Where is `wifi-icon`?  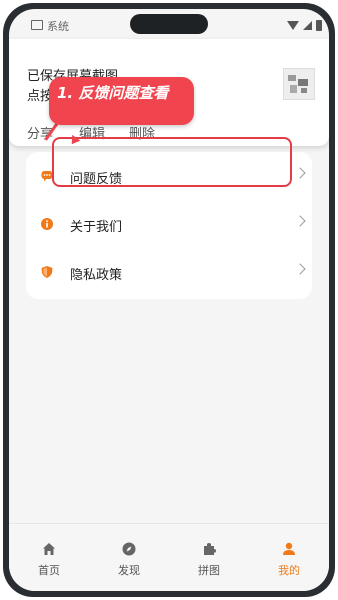
wifi-icon is located at coordinates (293, 25).